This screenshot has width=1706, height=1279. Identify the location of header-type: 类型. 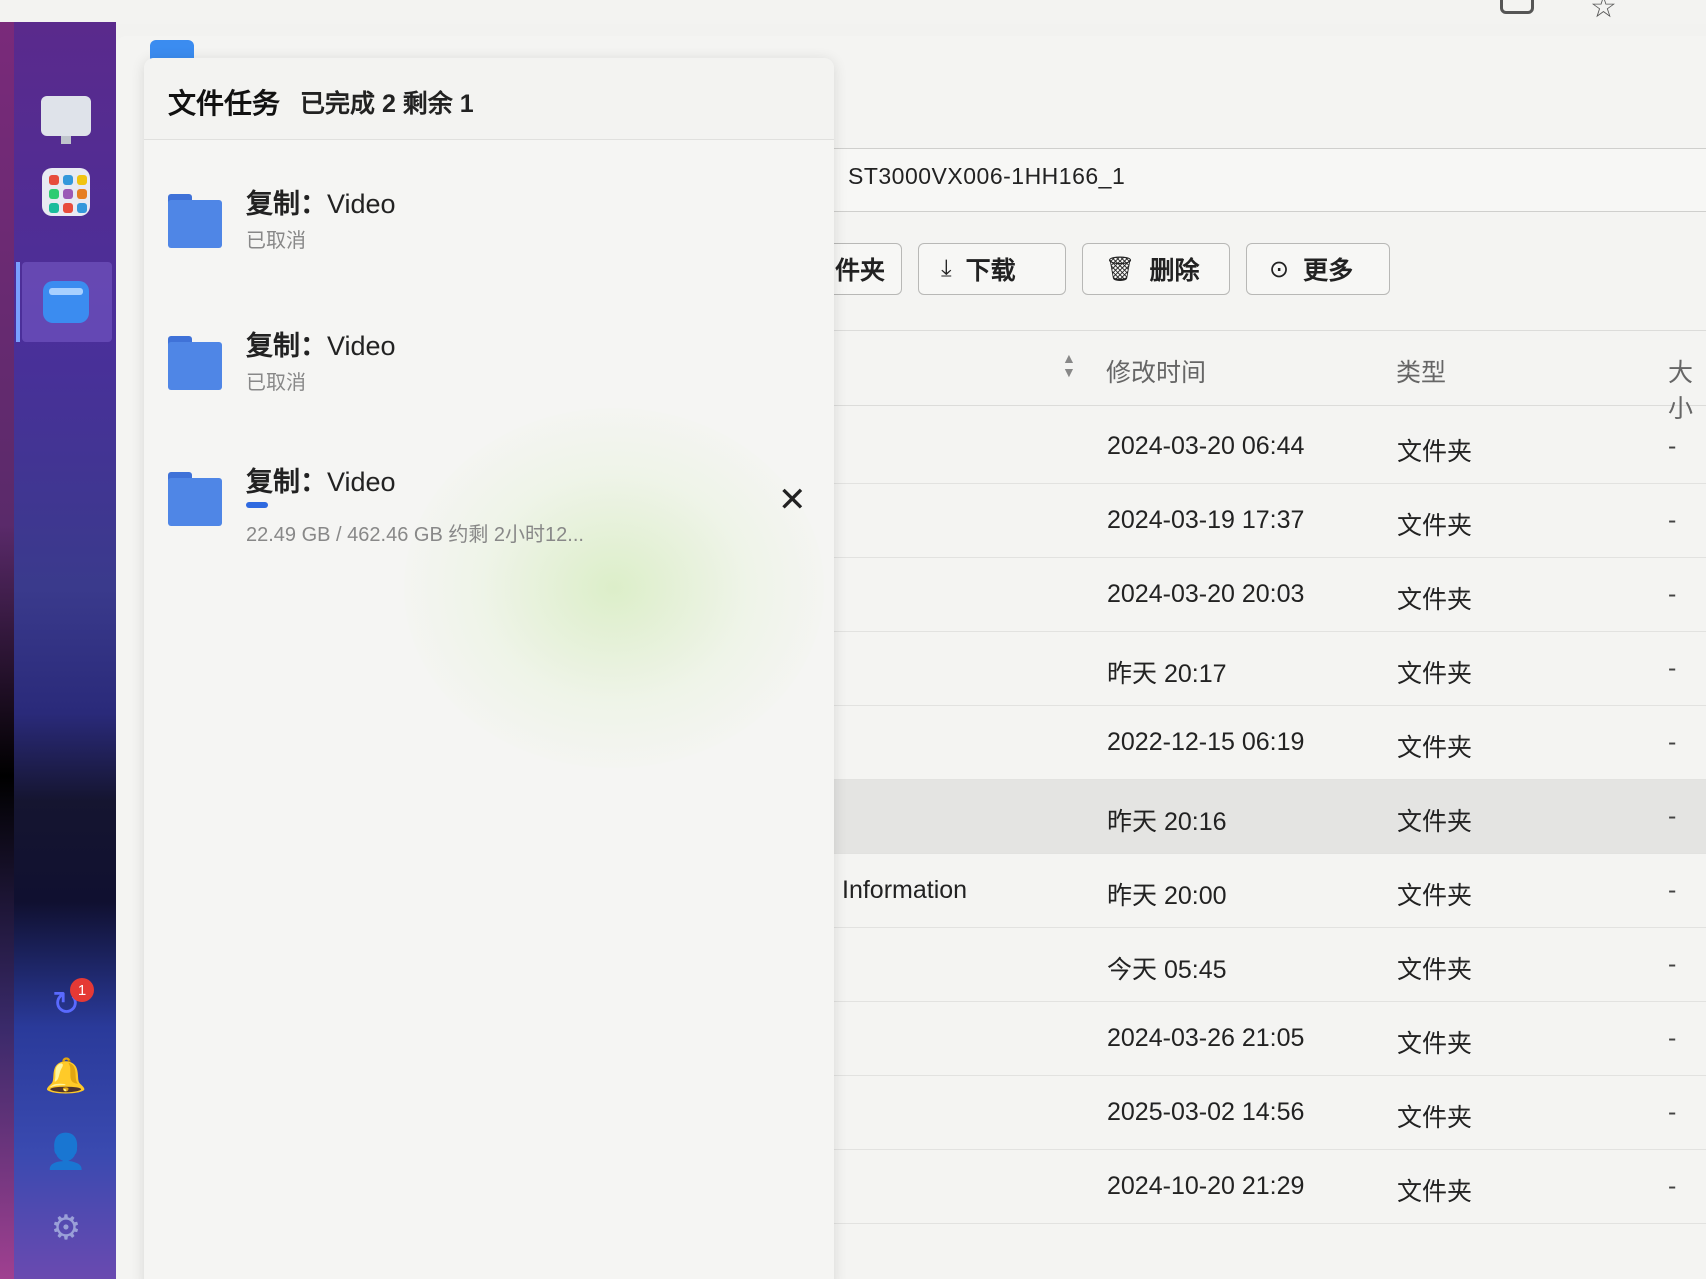
(1421, 371).